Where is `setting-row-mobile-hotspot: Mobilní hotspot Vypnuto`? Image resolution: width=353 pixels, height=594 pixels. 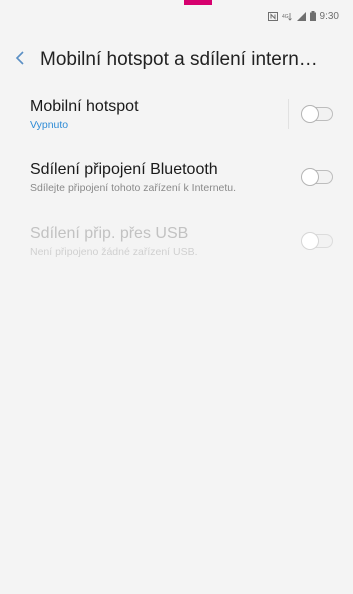
setting-row-mobile-hotspot: Mobilní hotspot Vypnuto is located at coordinates (176, 114).